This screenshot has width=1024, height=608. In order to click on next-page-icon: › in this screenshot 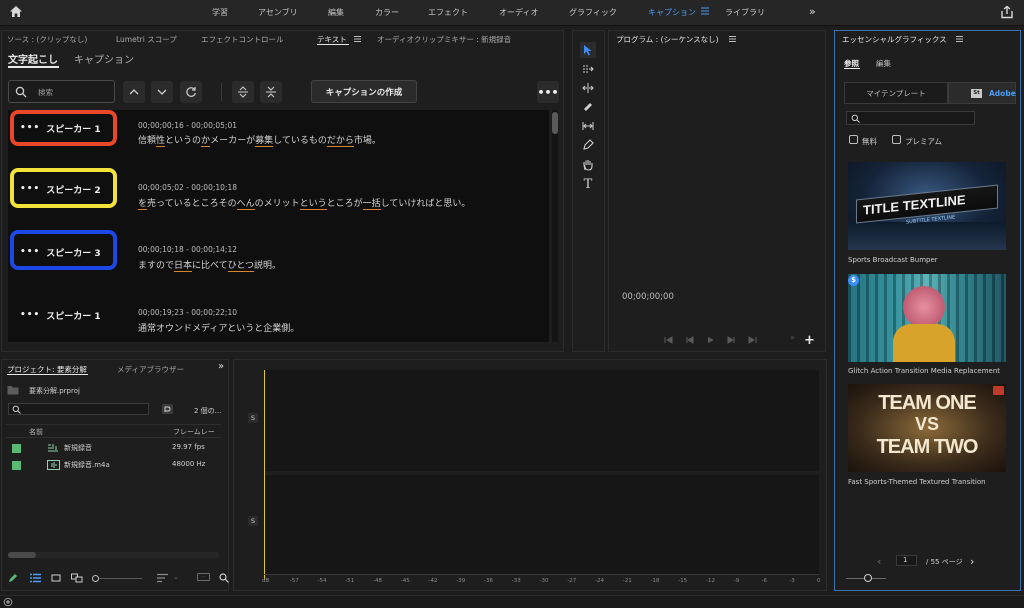, I will do `click(972, 561)`.